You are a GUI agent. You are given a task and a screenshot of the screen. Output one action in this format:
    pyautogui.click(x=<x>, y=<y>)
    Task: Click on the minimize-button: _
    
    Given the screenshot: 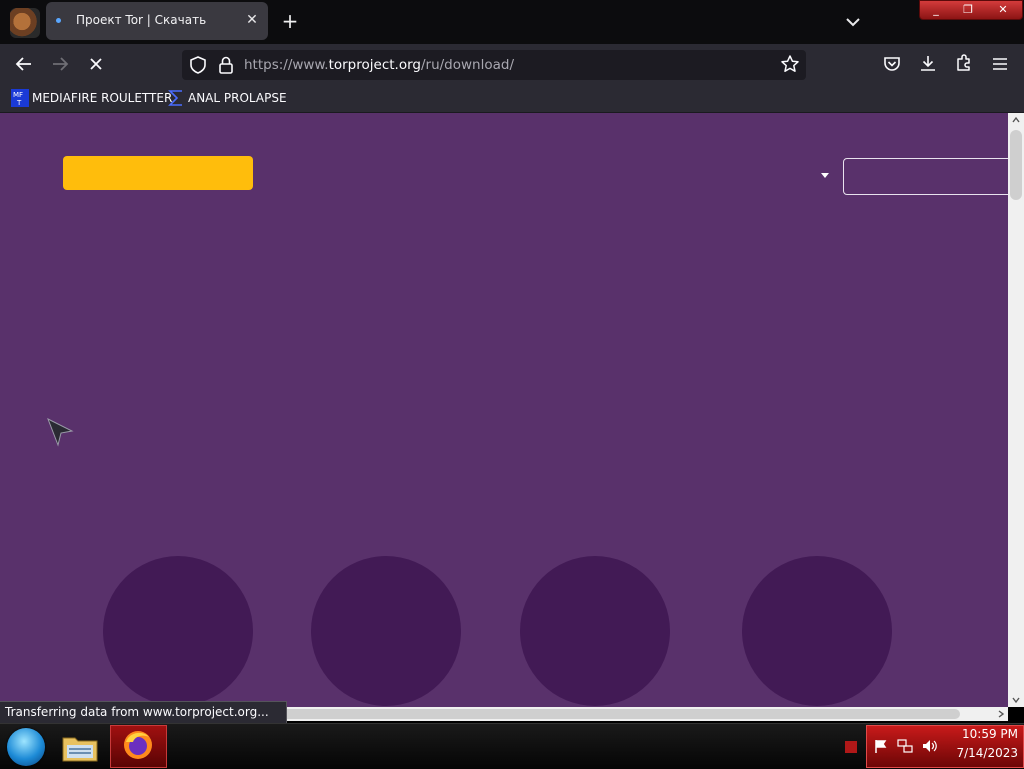 What is the action you would take?
    pyautogui.click(x=936, y=10)
    